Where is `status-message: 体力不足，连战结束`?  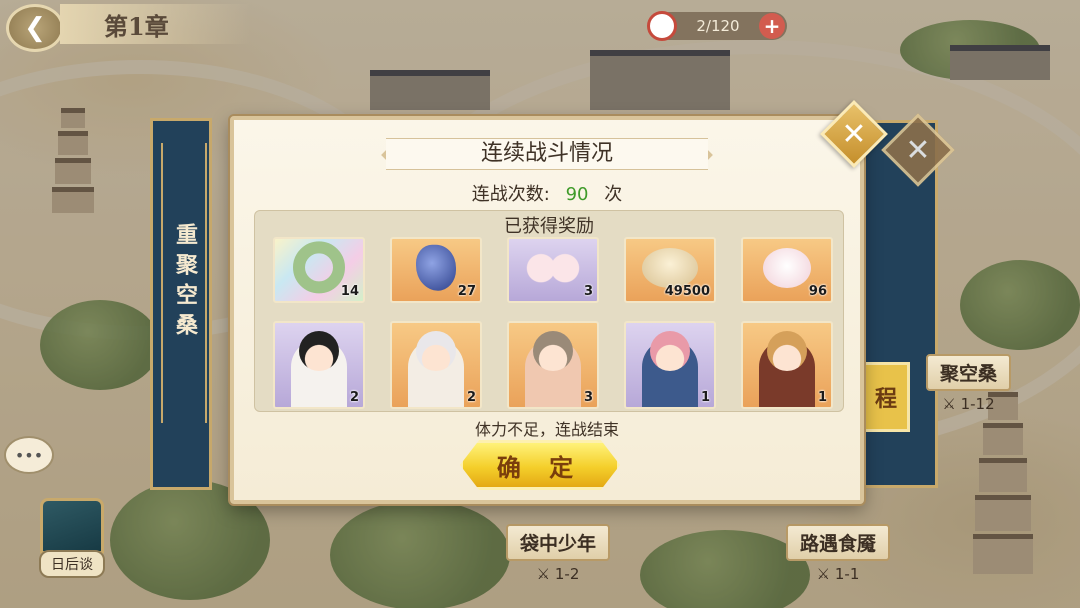 status-message: 体力不足，连战结束 is located at coordinates (546, 429).